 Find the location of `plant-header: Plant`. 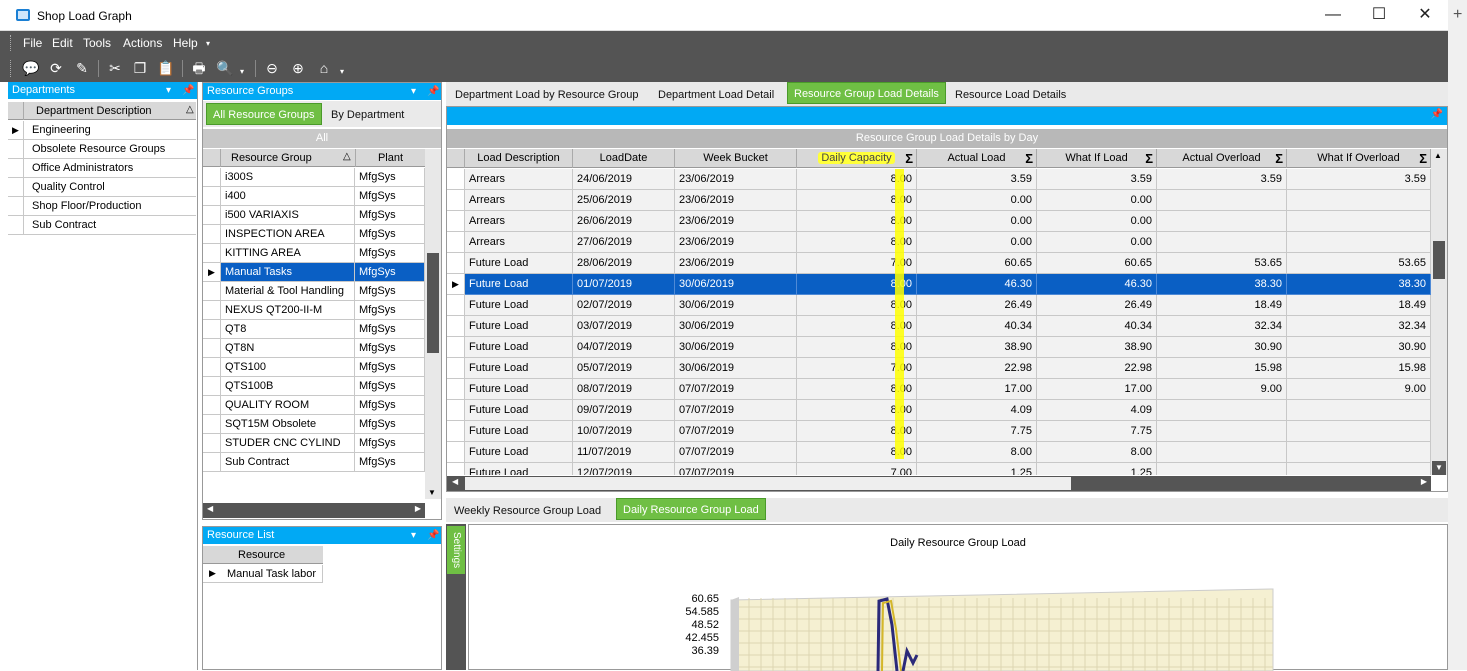

plant-header: Plant is located at coordinates (390, 158).